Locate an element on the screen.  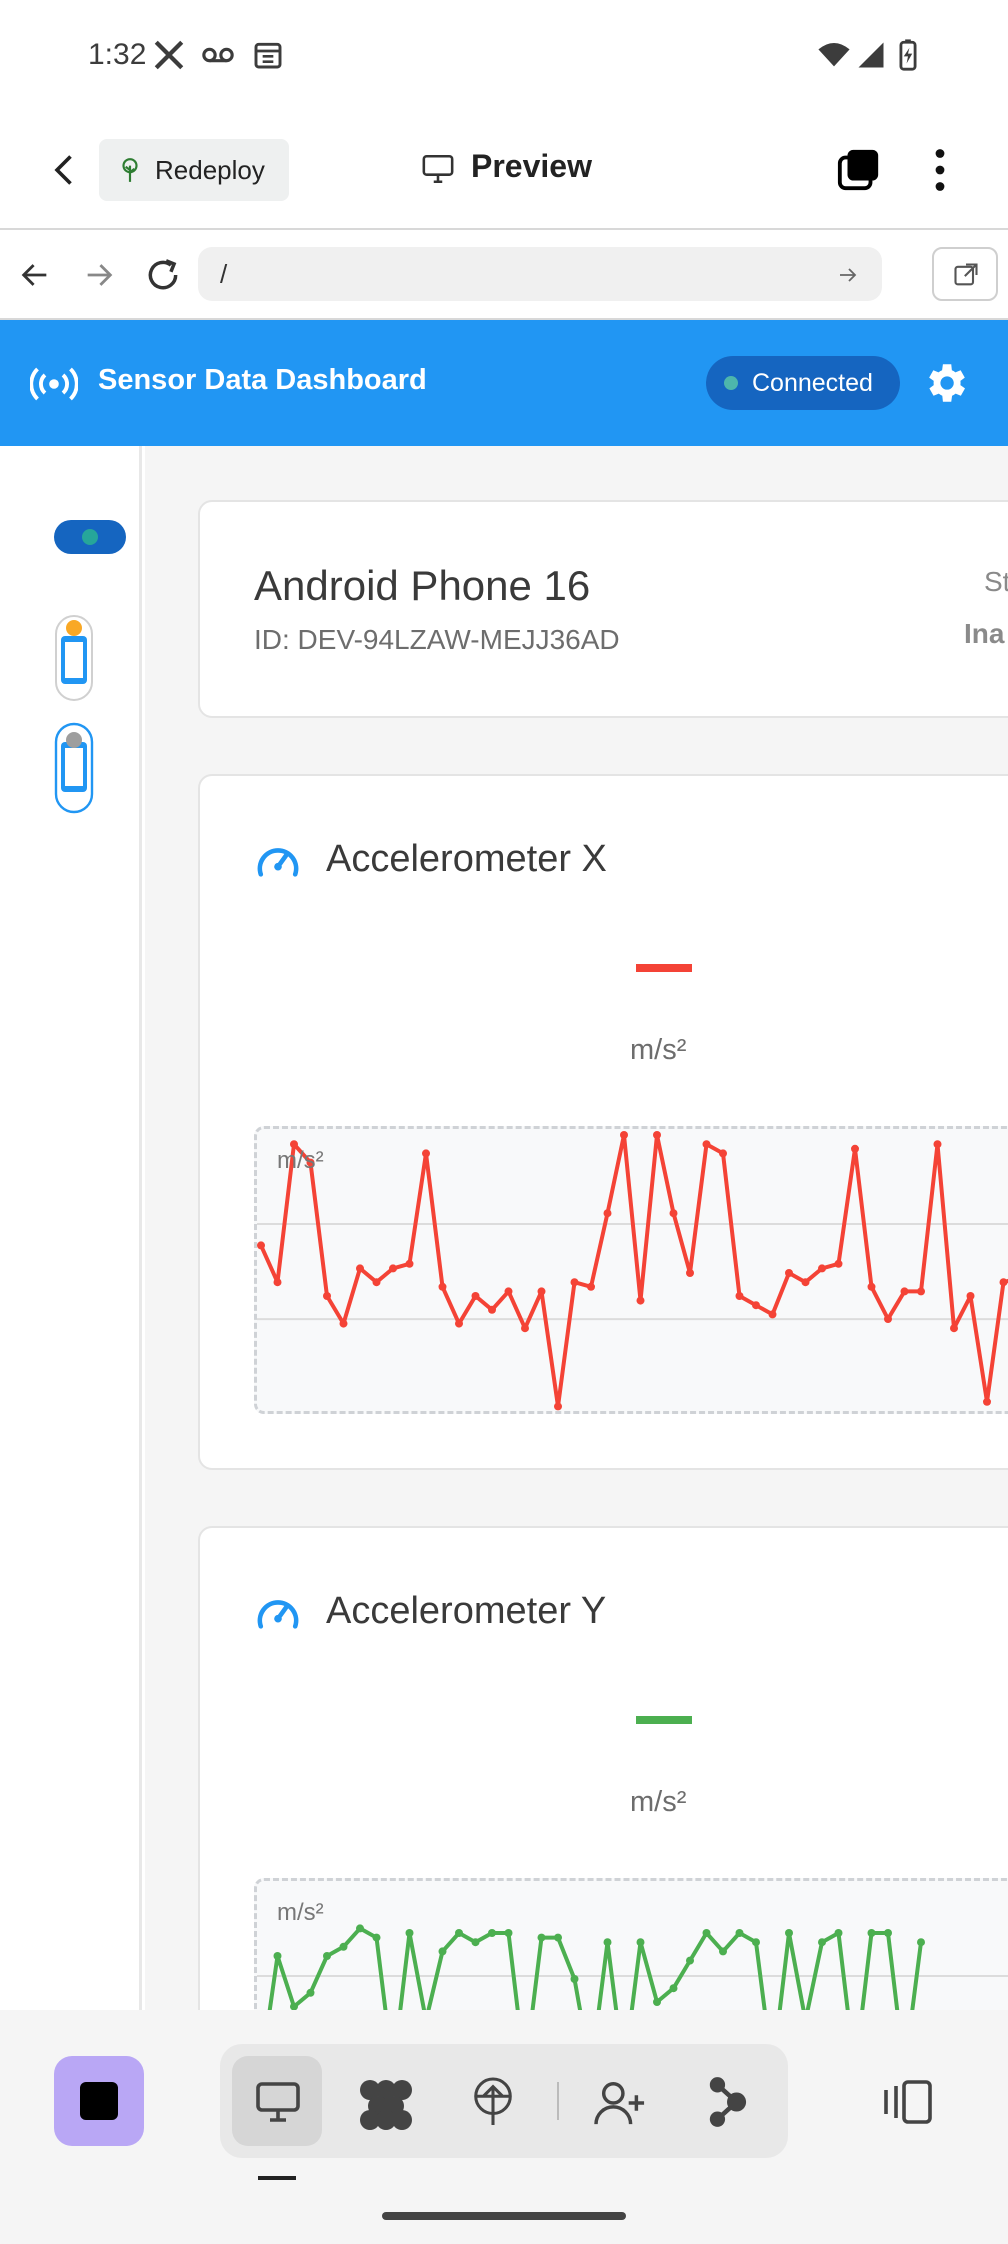
tree-icon is located at coordinates (130, 170).